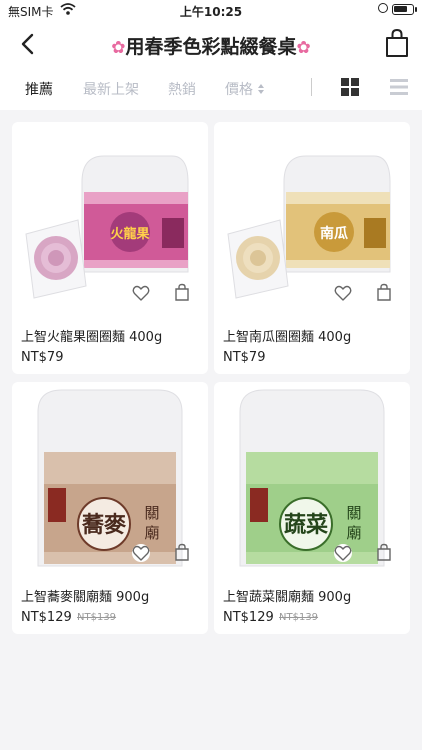  I want to click on page-title: ✿用春季色彩點綴餐桌✿, so click(211, 45).